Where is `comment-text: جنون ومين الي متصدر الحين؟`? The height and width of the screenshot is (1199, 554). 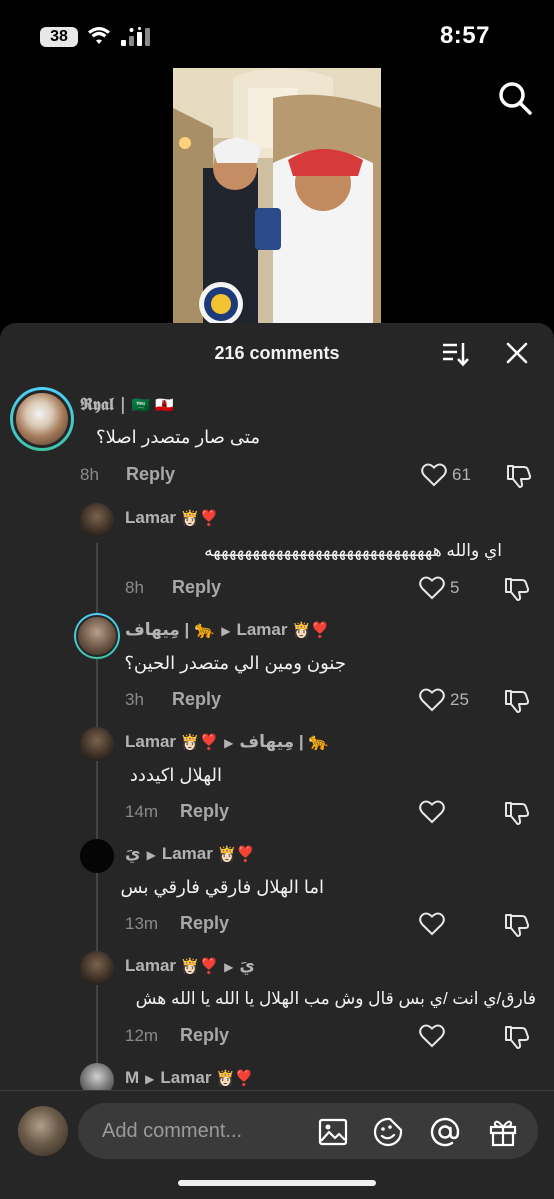
comment-text: جنون ومين الي متصدر الحين؟ is located at coordinates (235, 663).